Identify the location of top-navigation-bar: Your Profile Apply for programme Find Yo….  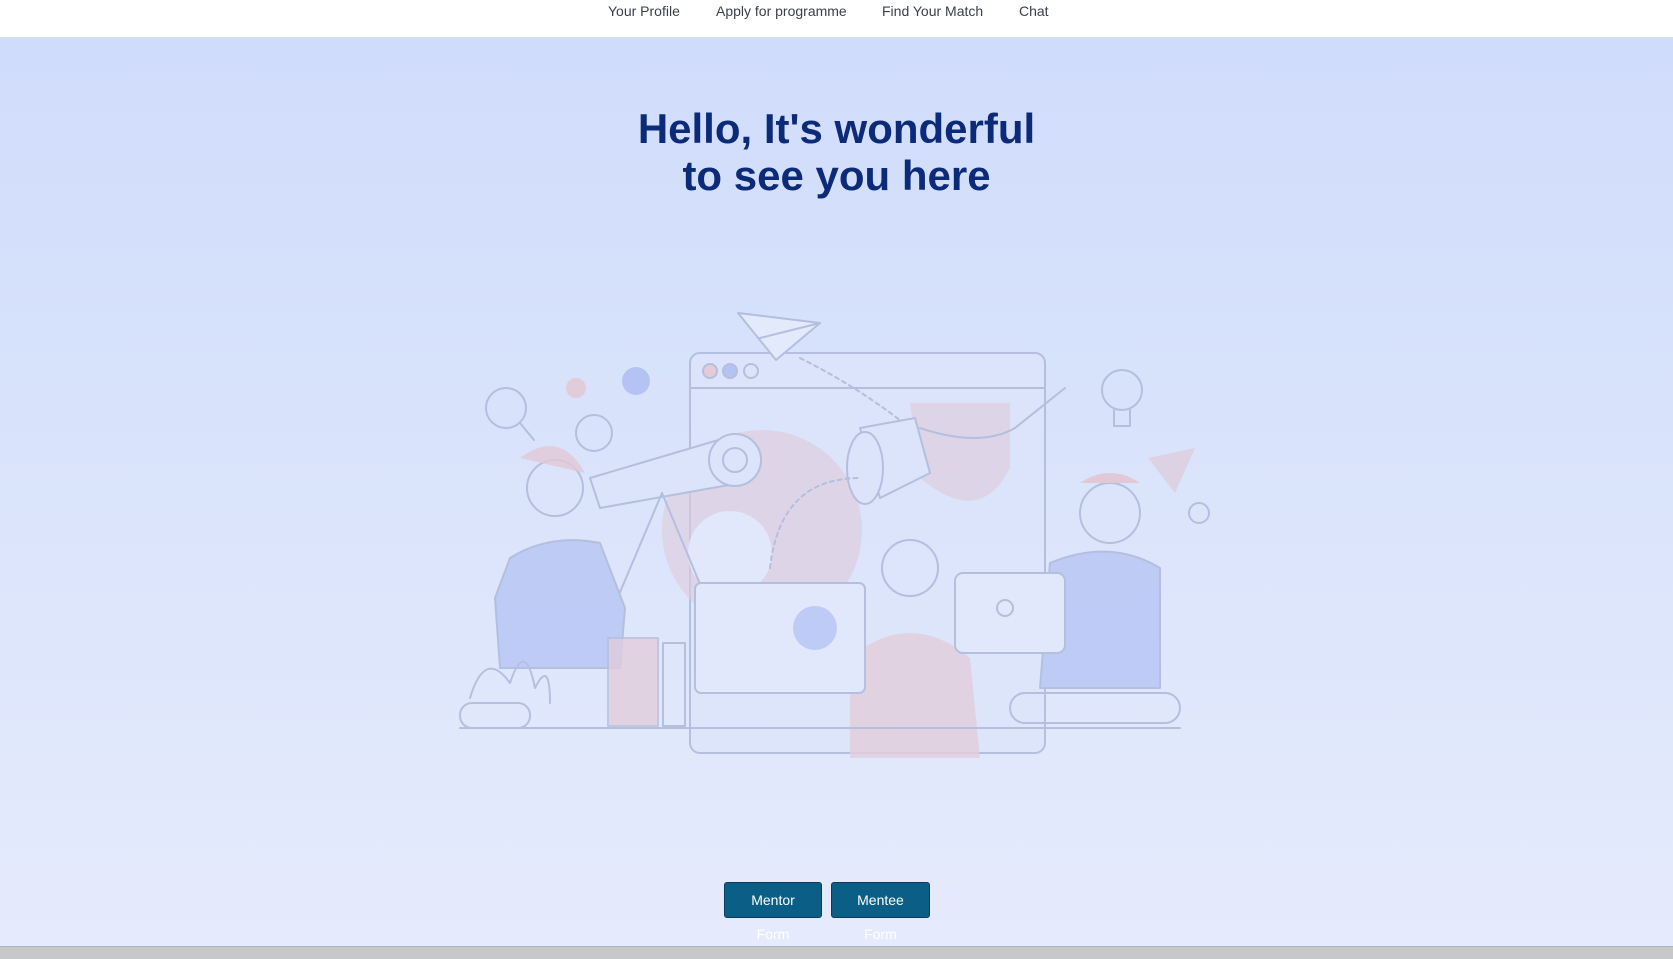
(836, 19).